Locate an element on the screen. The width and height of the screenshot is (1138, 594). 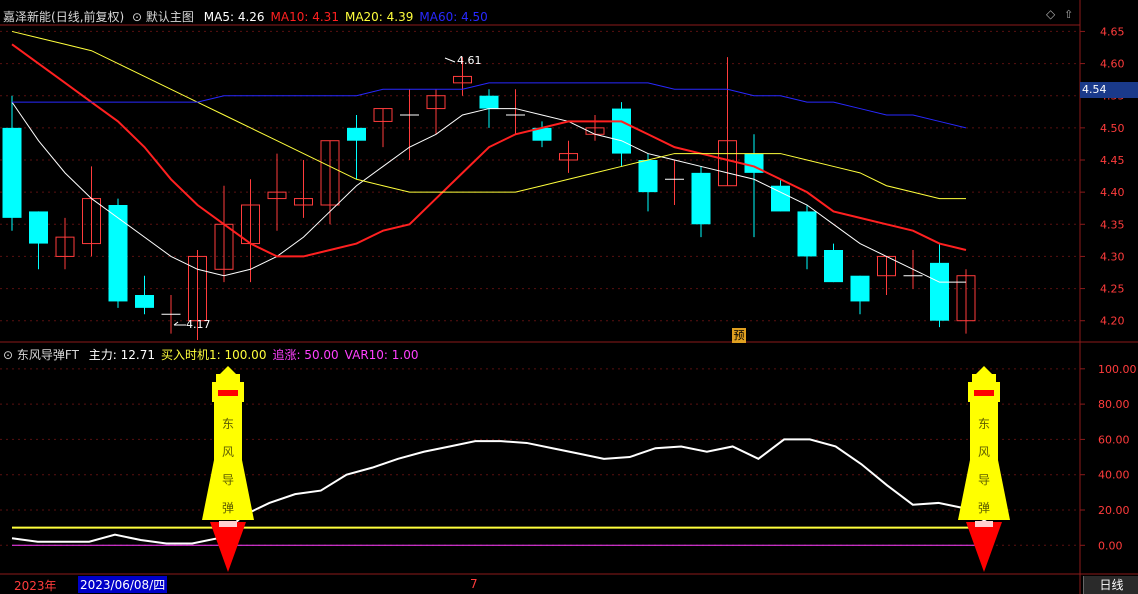
price-tick-label: 4.65 is located at coordinates (1112, 31).